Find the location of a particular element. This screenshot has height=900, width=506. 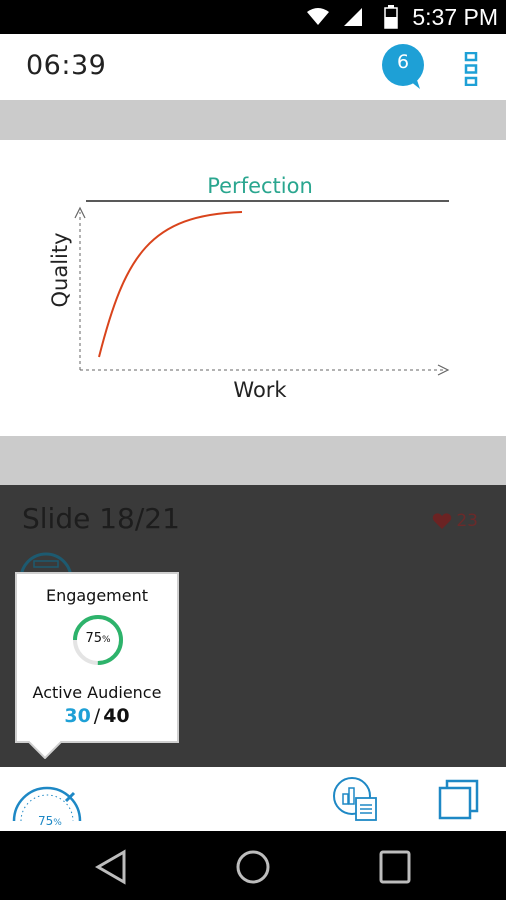

back-icon is located at coordinates (111, 867).